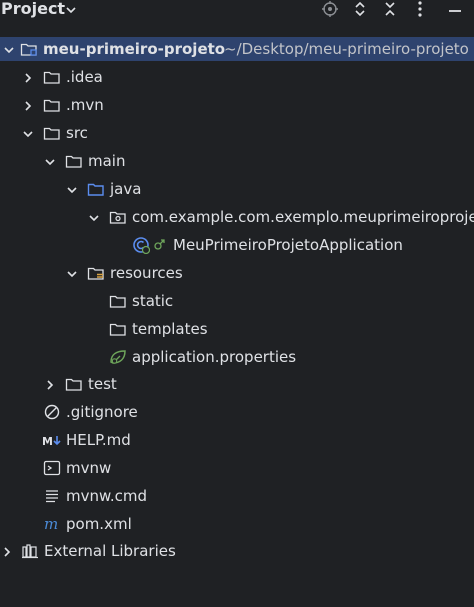 The width and height of the screenshot is (474, 607). What do you see at coordinates (107, 496) in the screenshot?
I see `tree-item-label: mvnw.cmd` at bounding box center [107, 496].